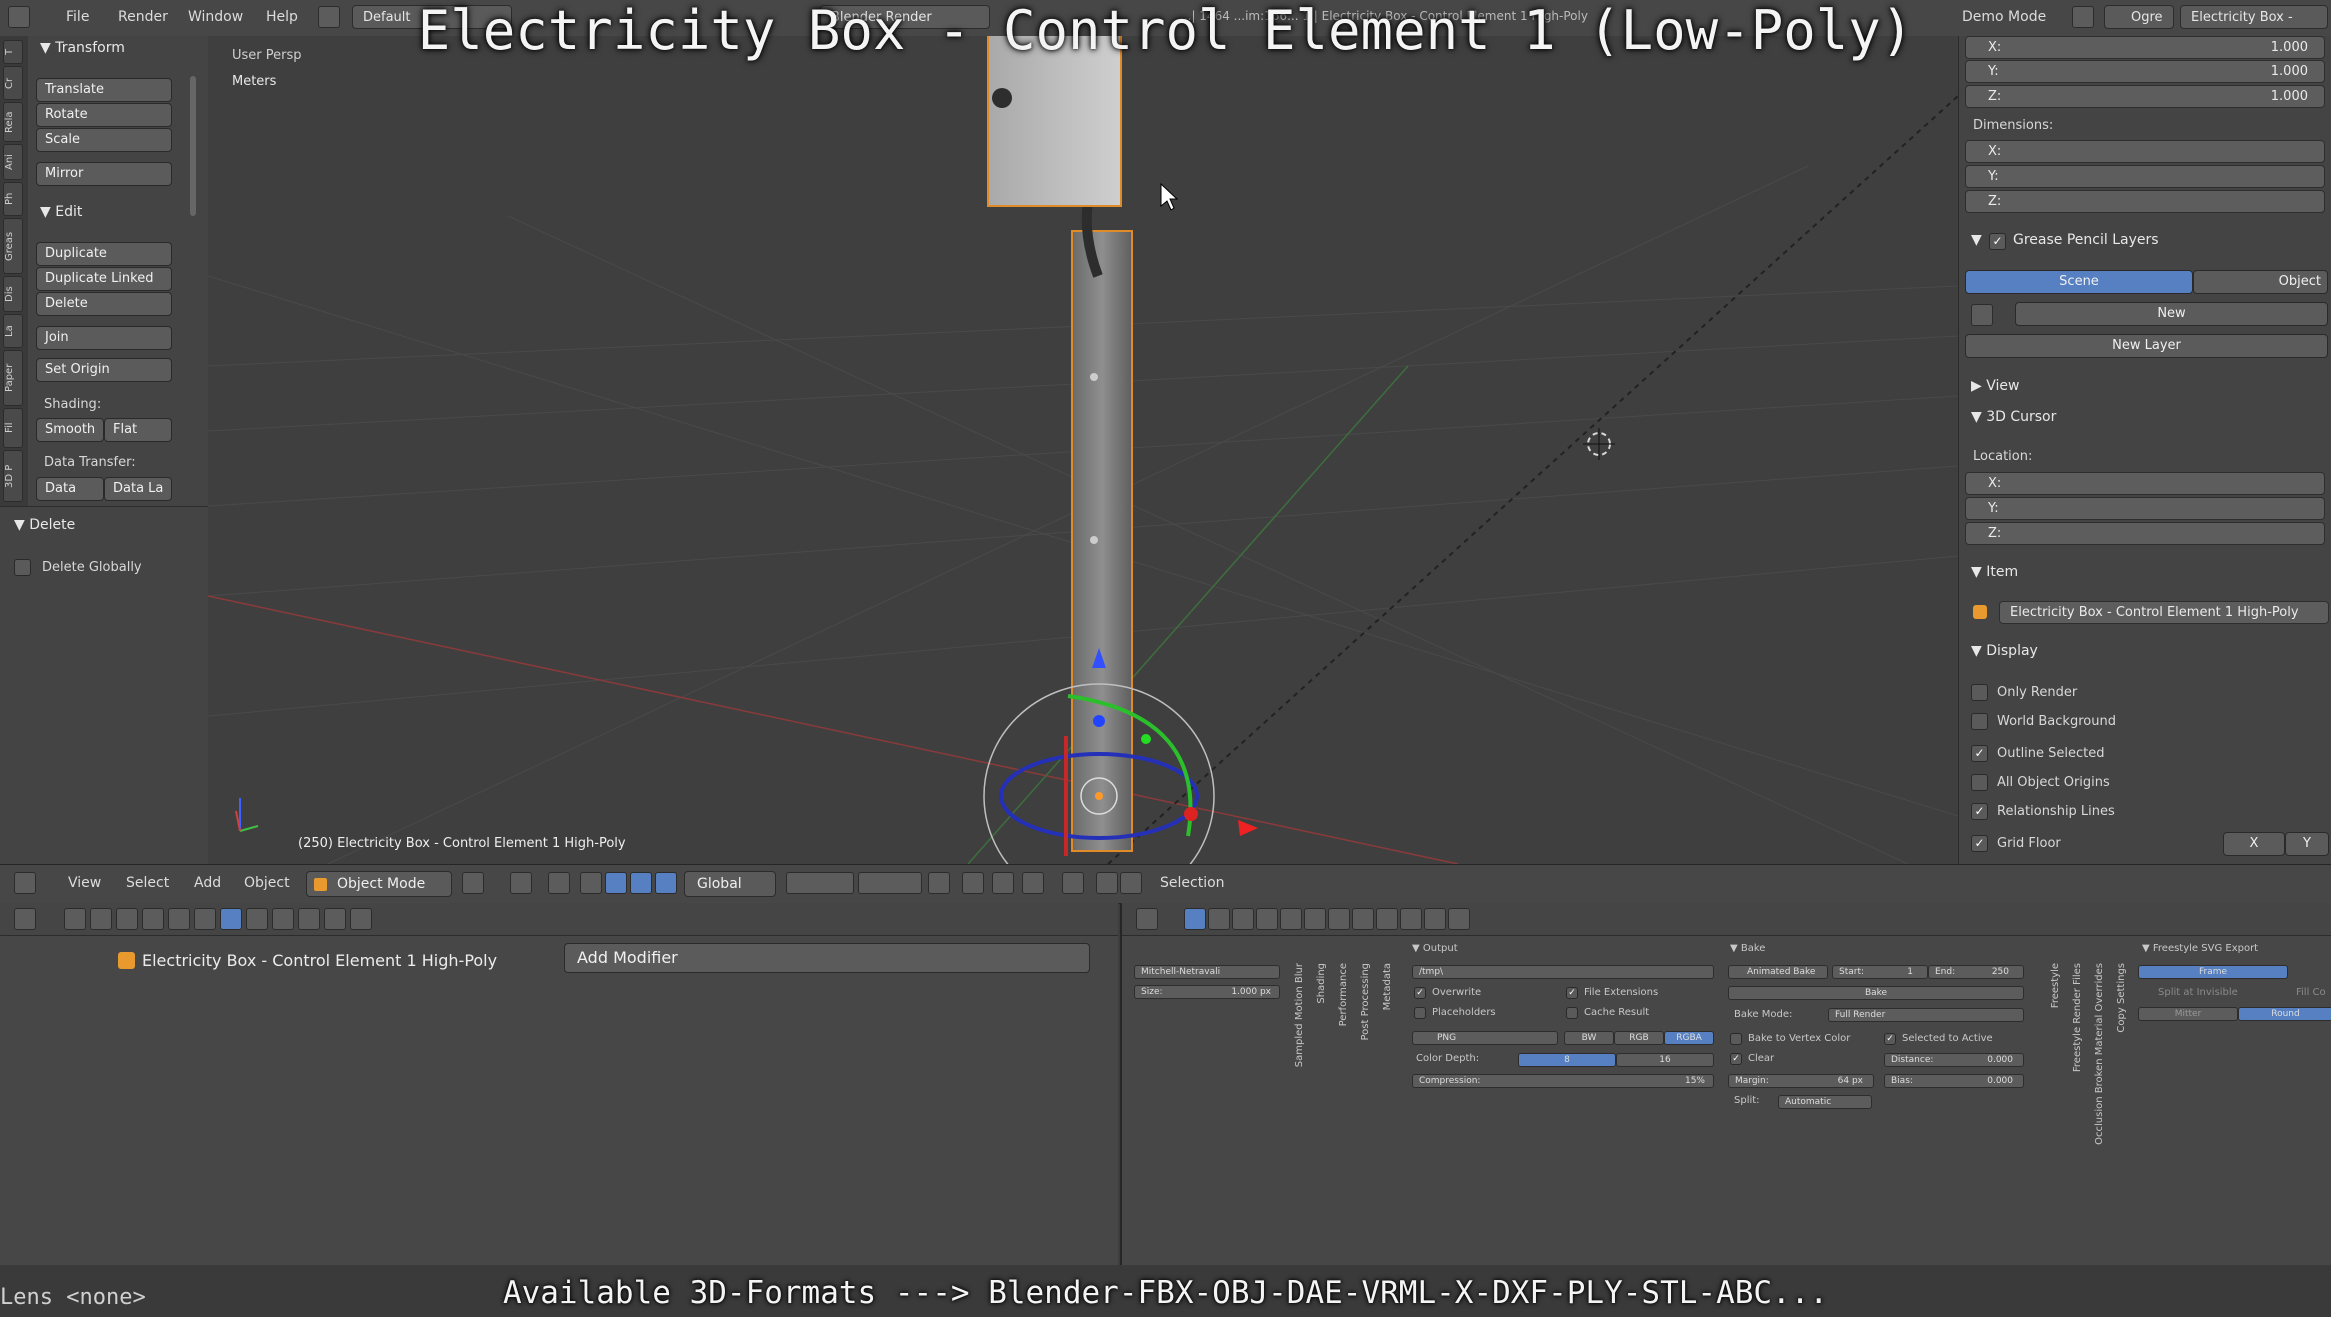  What do you see at coordinates (1207, 992) in the screenshot?
I see `filter-size-field: Size: 1.000 px` at bounding box center [1207, 992].